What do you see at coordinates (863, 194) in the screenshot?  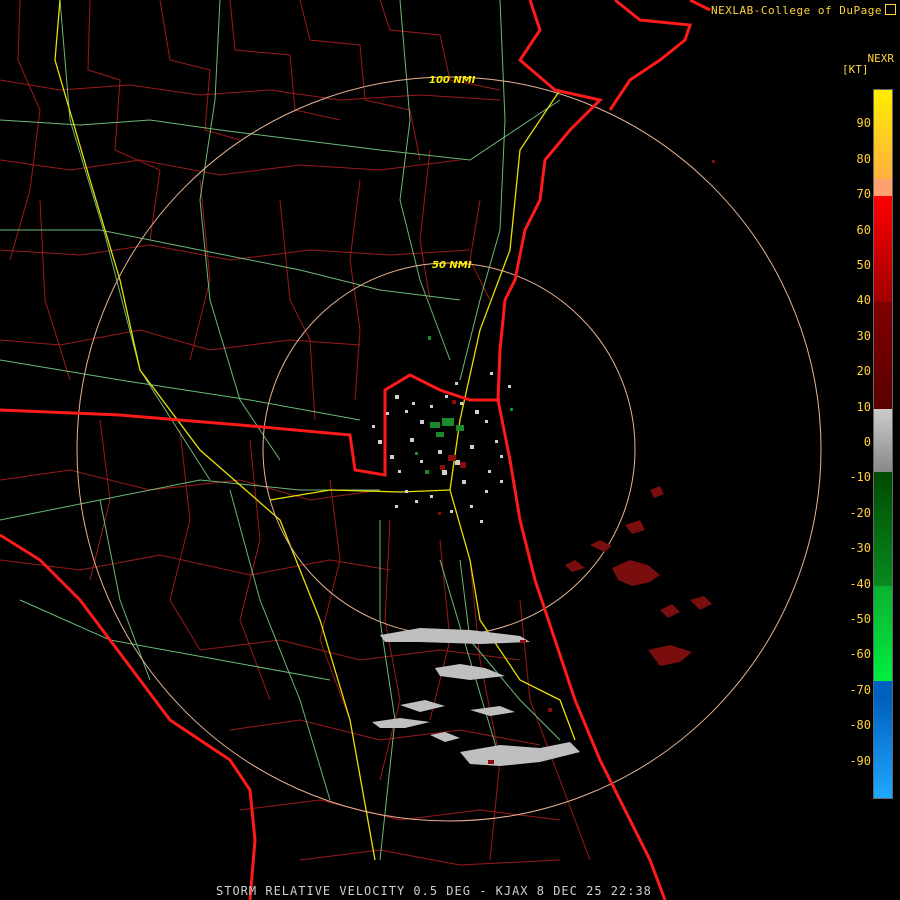 I see `legend-tick-label: 70` at bounding box center [863, 194].